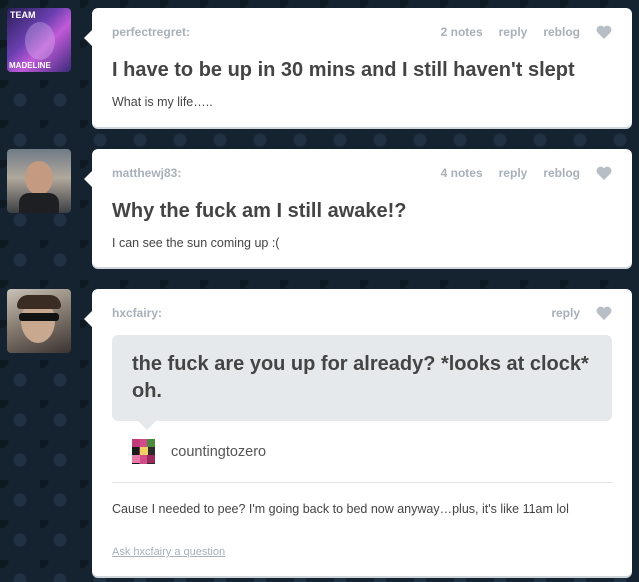  I want to click on notes-count: 2 notes, so click(462, 32).